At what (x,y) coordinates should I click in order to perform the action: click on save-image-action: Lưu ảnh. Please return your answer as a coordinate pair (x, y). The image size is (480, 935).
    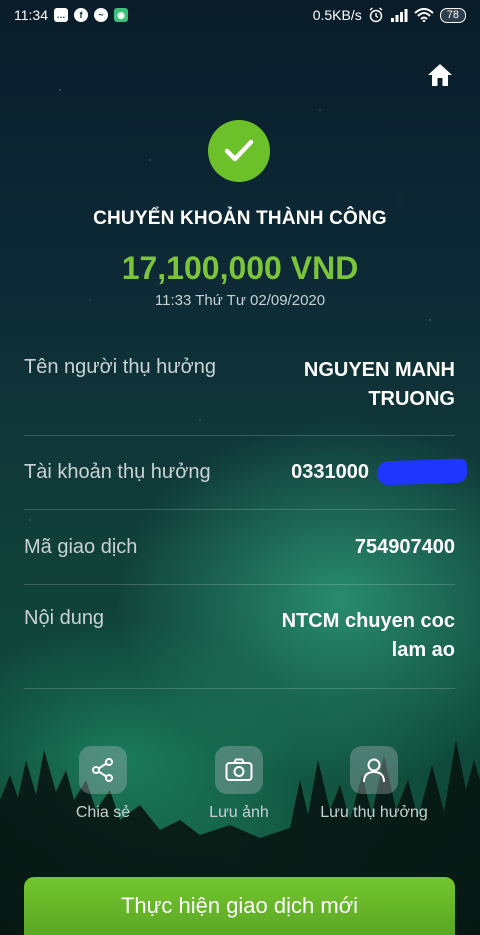
    Looking at the image, I should click on (239, 784).